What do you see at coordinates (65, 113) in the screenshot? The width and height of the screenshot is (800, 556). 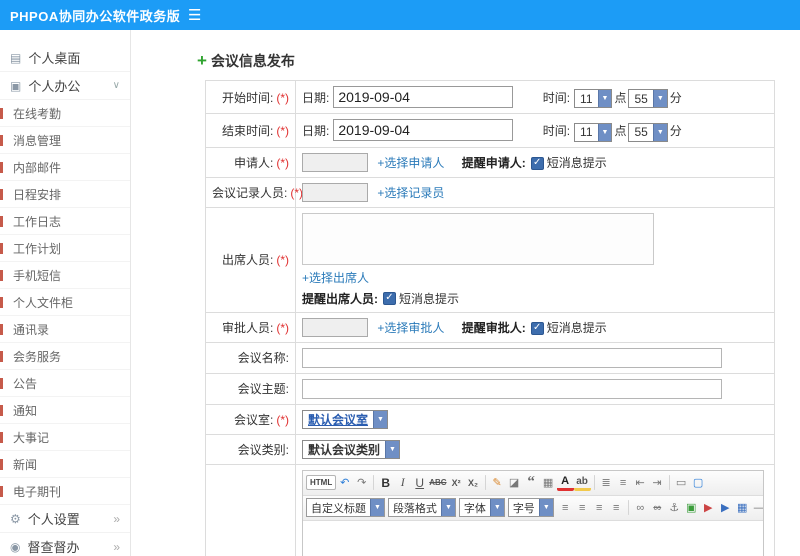 I see `sidebar-subitem: 在线考勤` at bounding box center [65, 113].